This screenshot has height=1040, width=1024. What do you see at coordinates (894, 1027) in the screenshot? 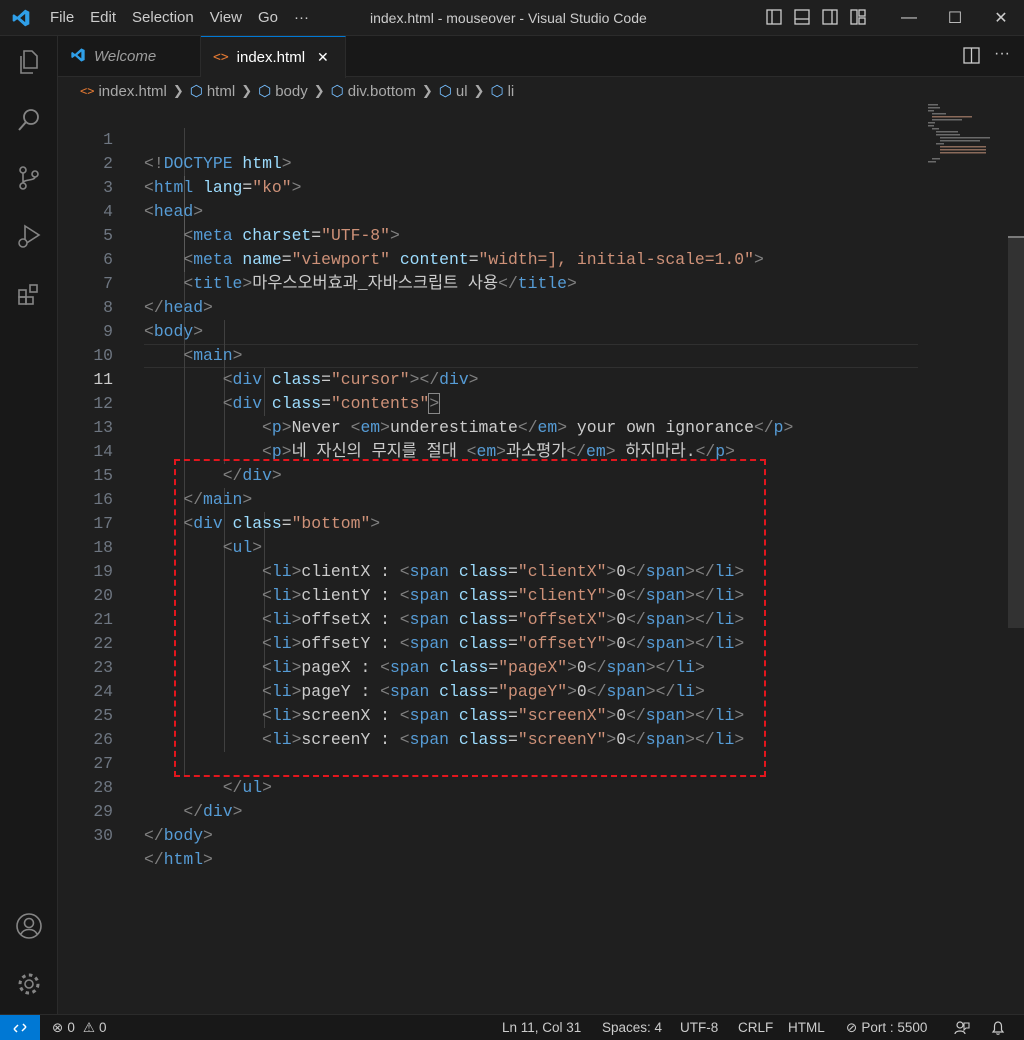
I see `port-label: Port : 5500` at bounding box center [894, 1027].